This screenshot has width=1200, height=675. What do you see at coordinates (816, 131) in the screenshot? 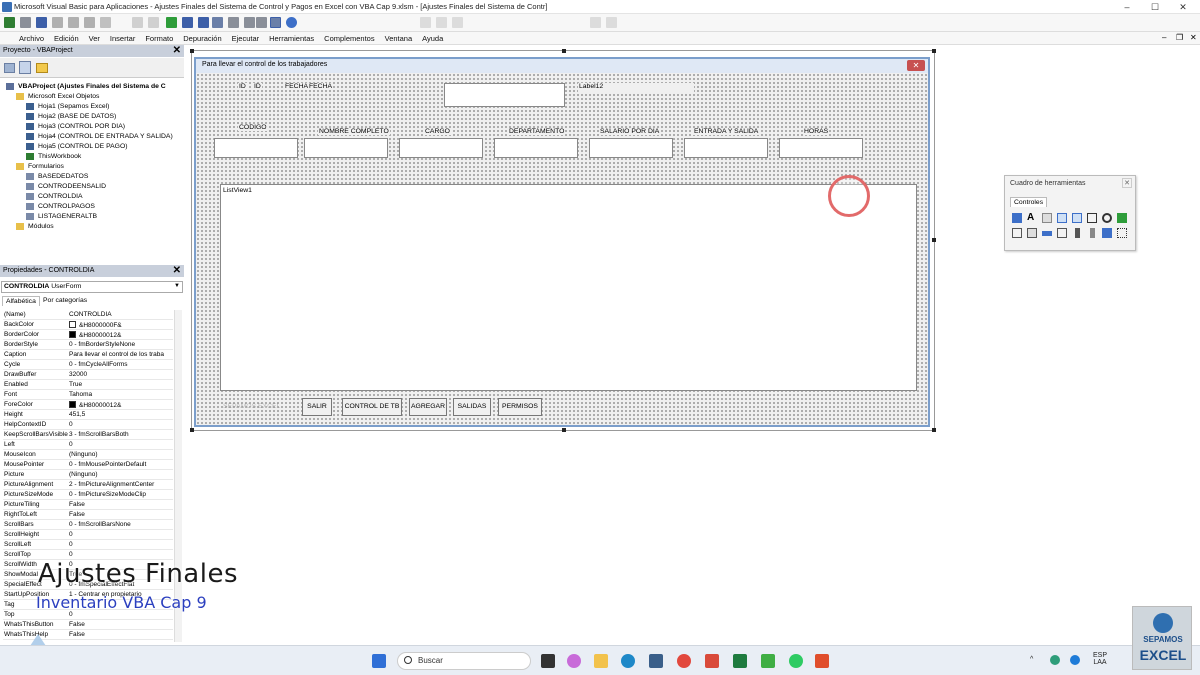
I see `column-label-horas: HORAS` at bounding box center [816, 131].